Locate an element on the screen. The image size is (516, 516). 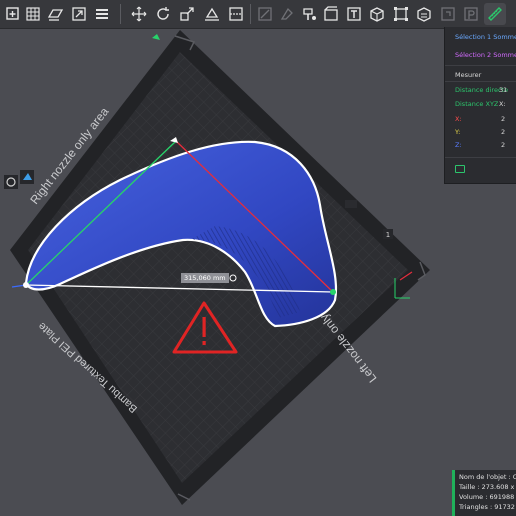
add-part-icon is located at coordinates (13, 14).